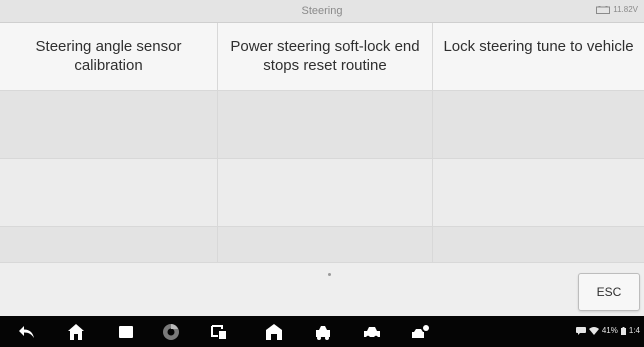  I want to click on wifi-icon, so click(593, 330).